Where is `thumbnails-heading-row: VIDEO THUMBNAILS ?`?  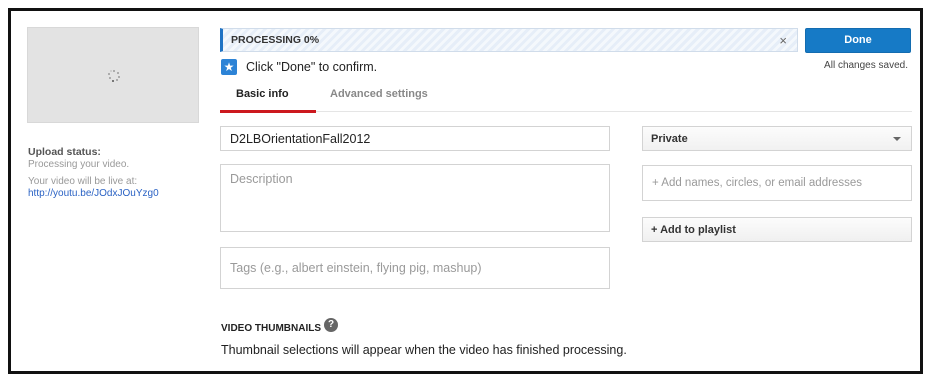
thumbnails-heading-row: VIDEO THUMBNAILS ? is located at coordinates (424, 326).